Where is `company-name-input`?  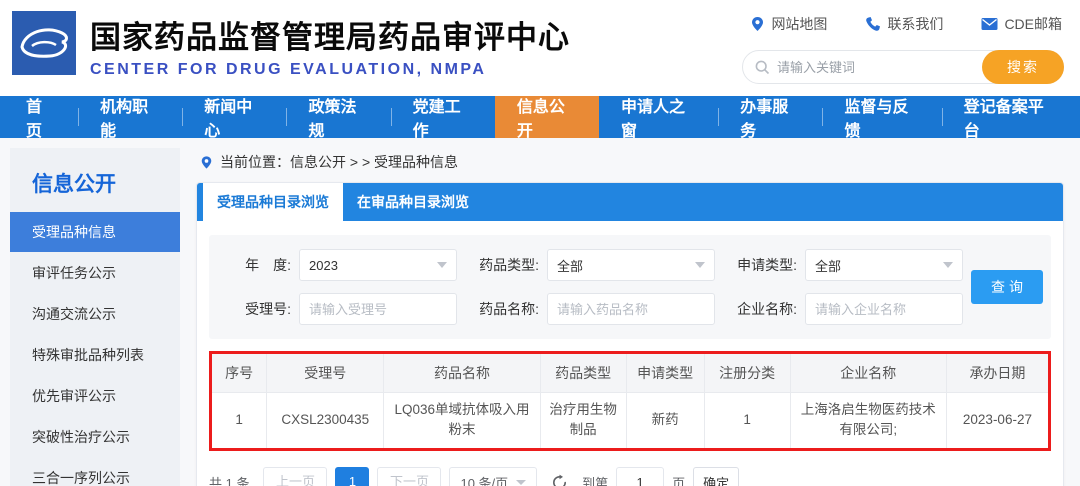
company-name-input is located at coordinates (884, 309).